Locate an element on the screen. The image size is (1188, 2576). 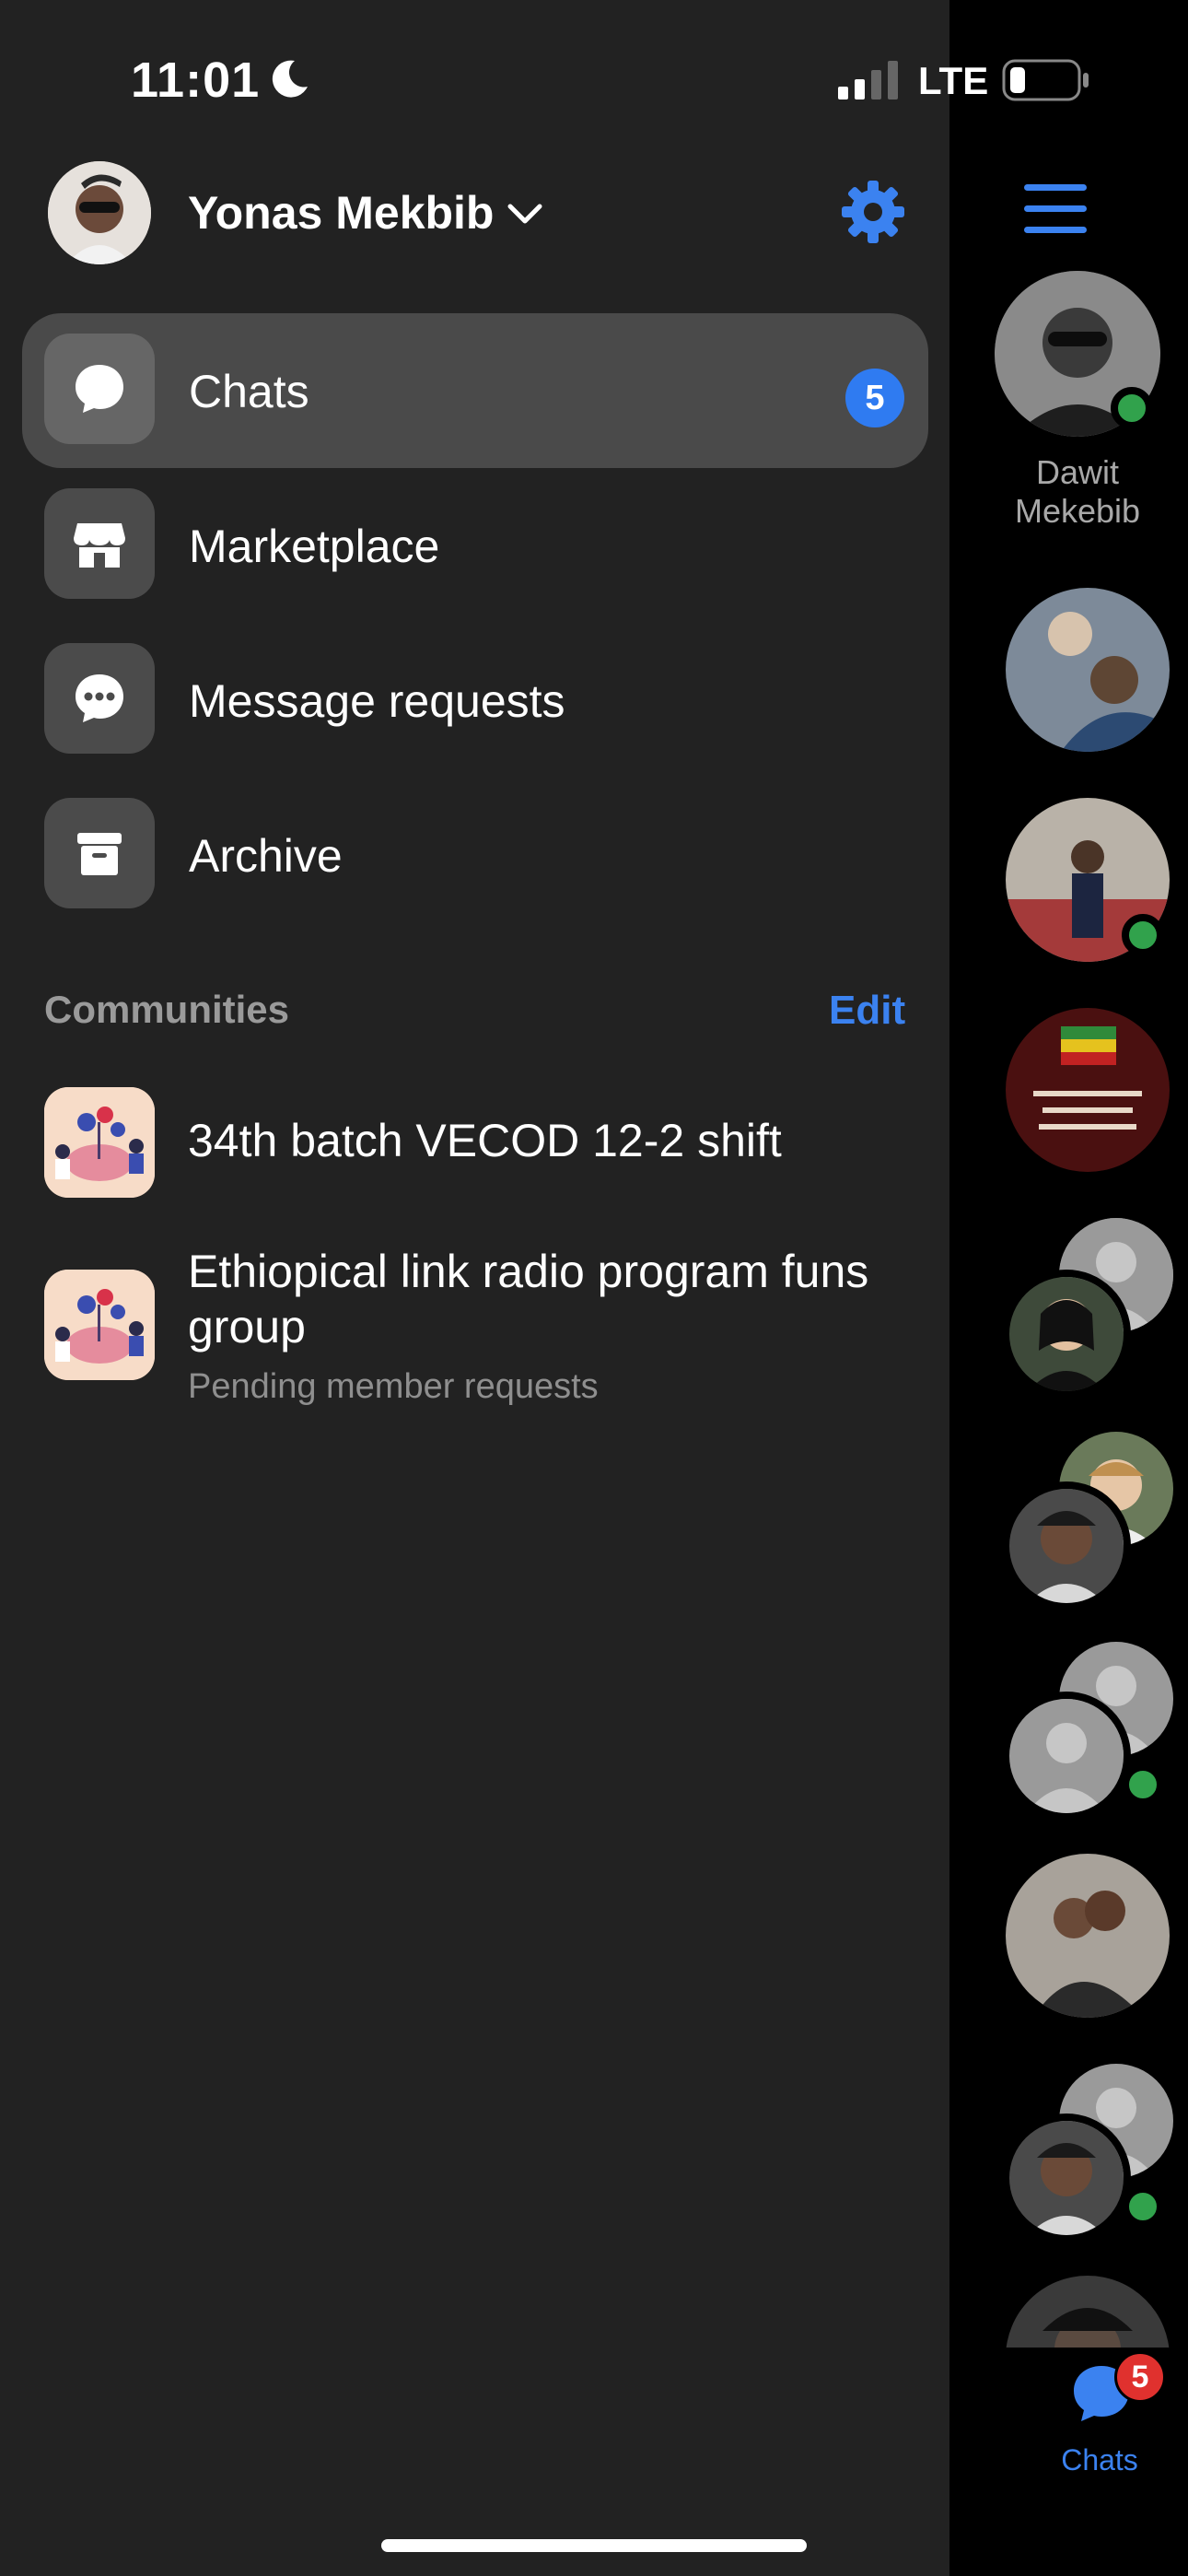
menu-item-archive: Archive is located at coordinates (475, 855).